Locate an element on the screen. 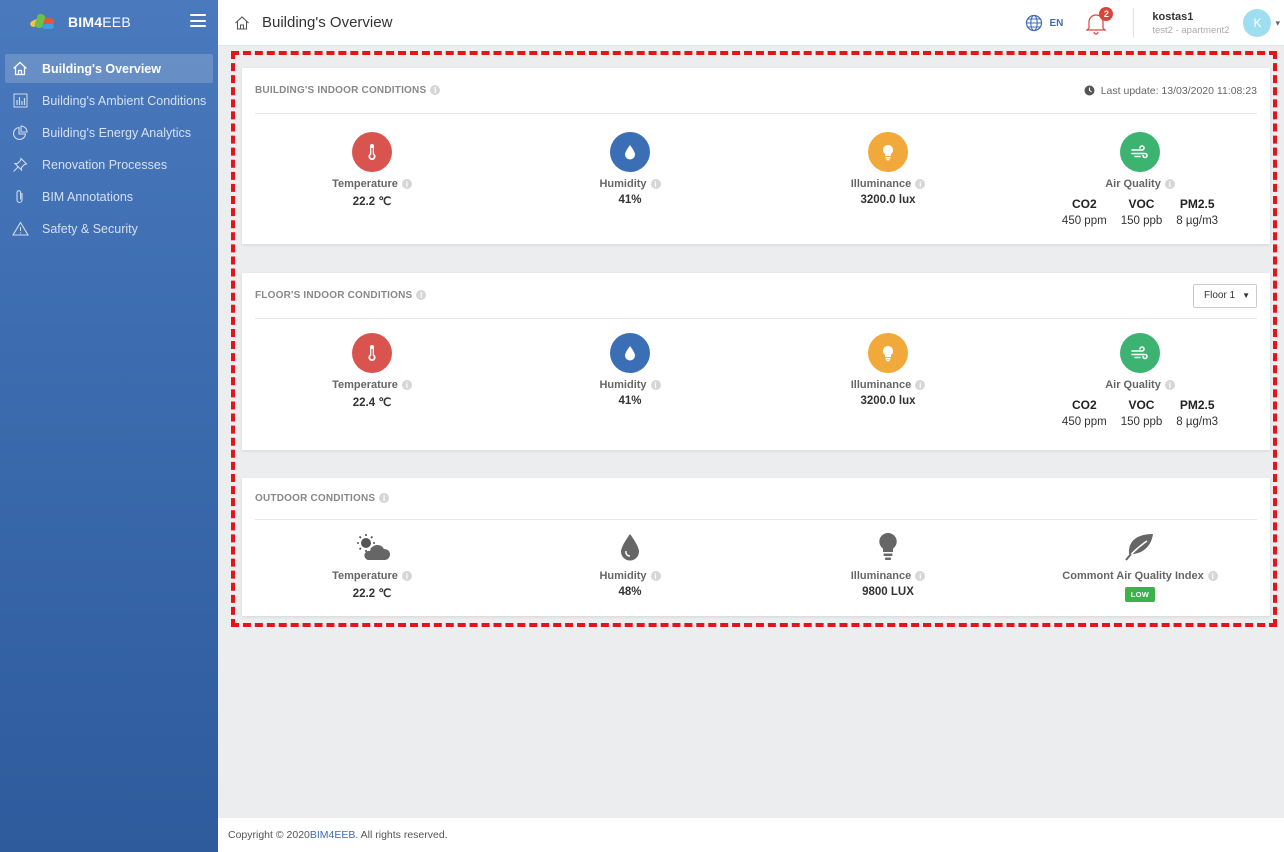 The width and height of the screenshot is (1284, 852). sidebar-item-ambient-conditions: Building's Ambient Conditions is located at coordinates (109, 100).